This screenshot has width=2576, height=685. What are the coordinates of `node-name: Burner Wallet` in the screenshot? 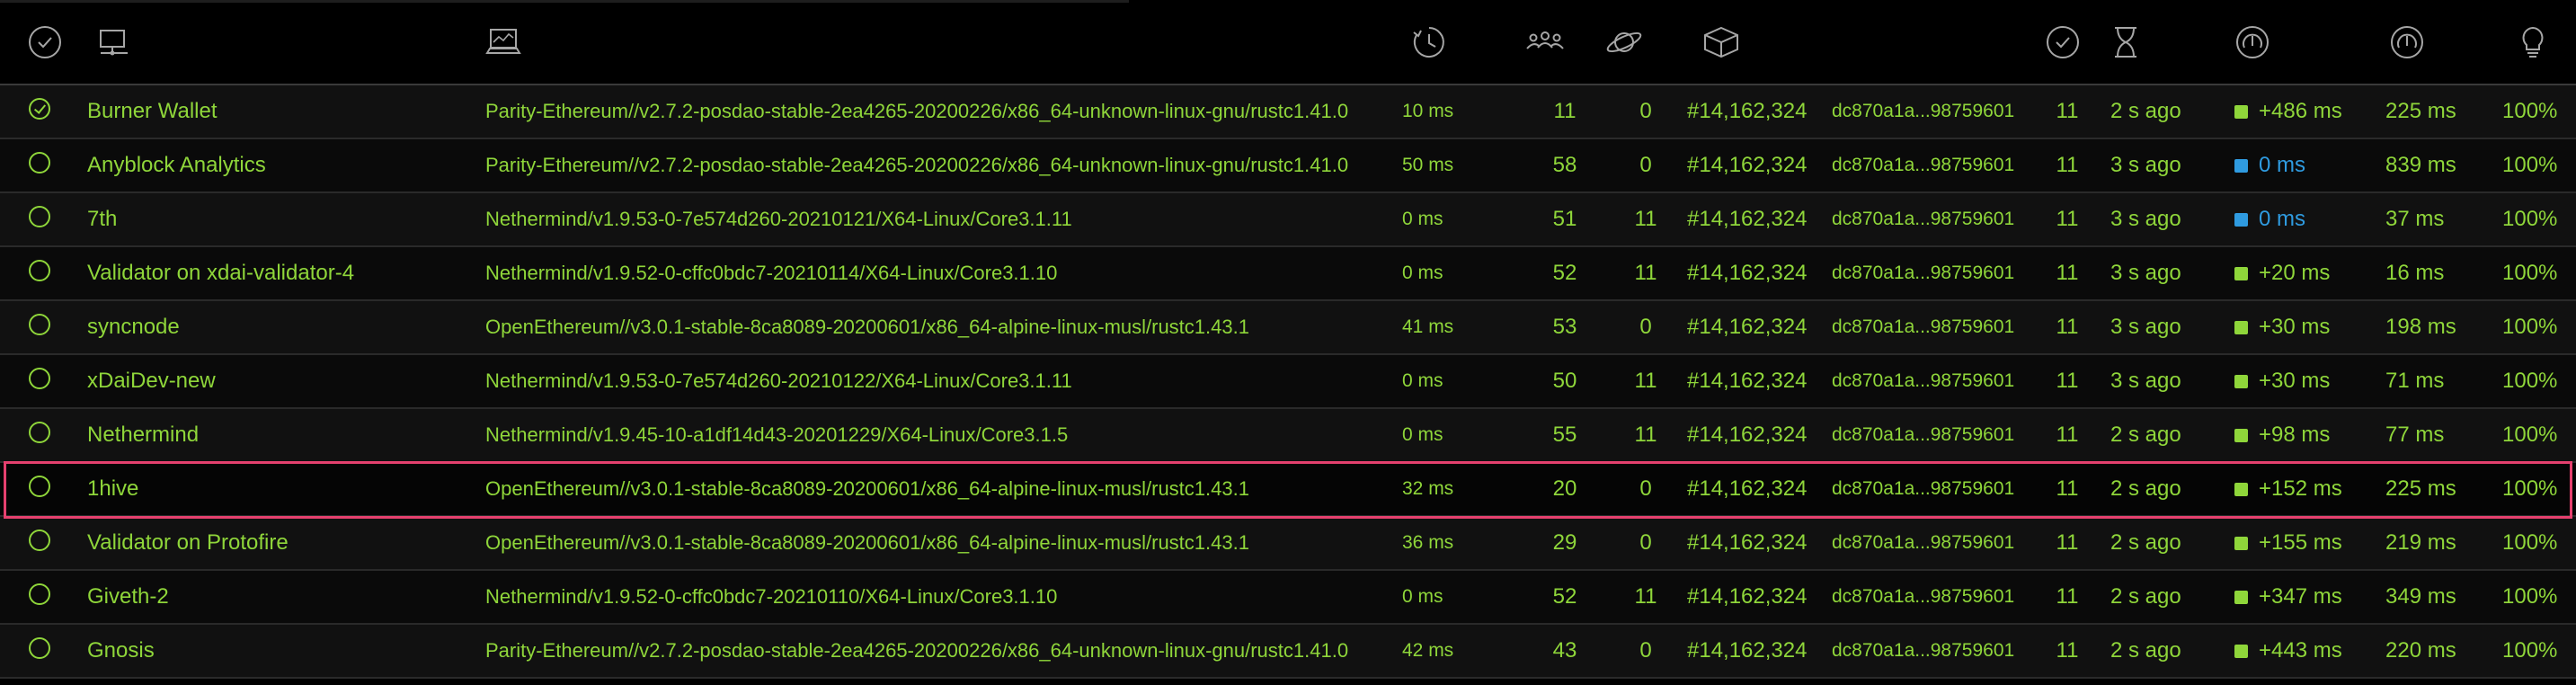 It's located at (286, 112).